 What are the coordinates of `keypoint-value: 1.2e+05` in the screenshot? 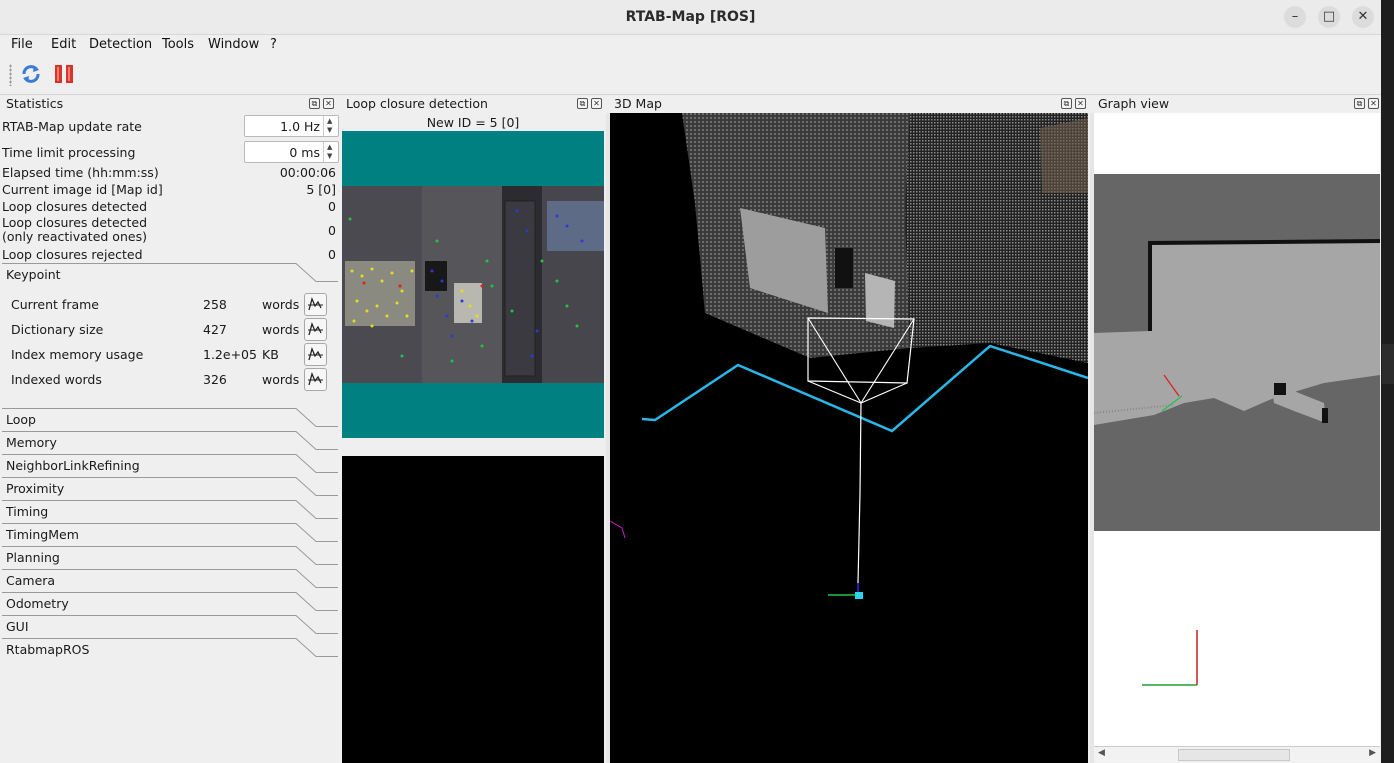 It's located at (230, 354).